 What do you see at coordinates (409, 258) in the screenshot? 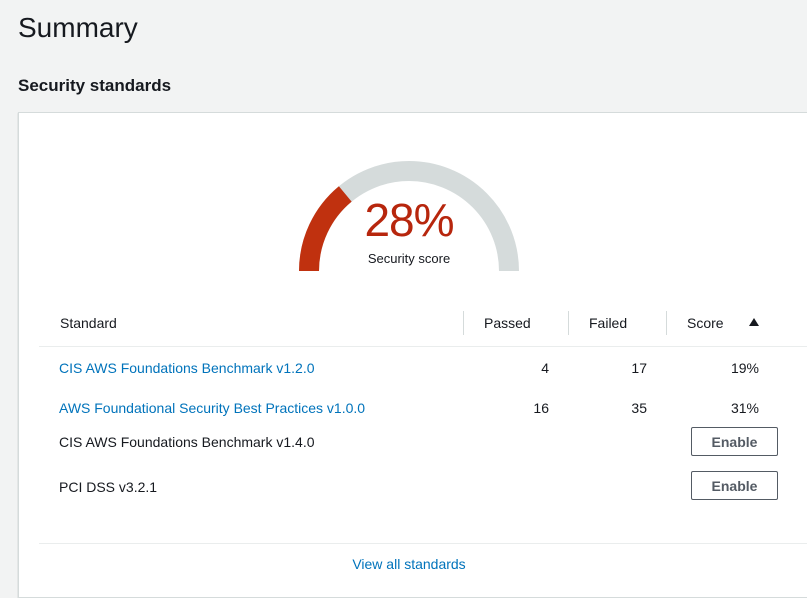
I see `security-score-label: Security score` at bounding box center [409, 258].